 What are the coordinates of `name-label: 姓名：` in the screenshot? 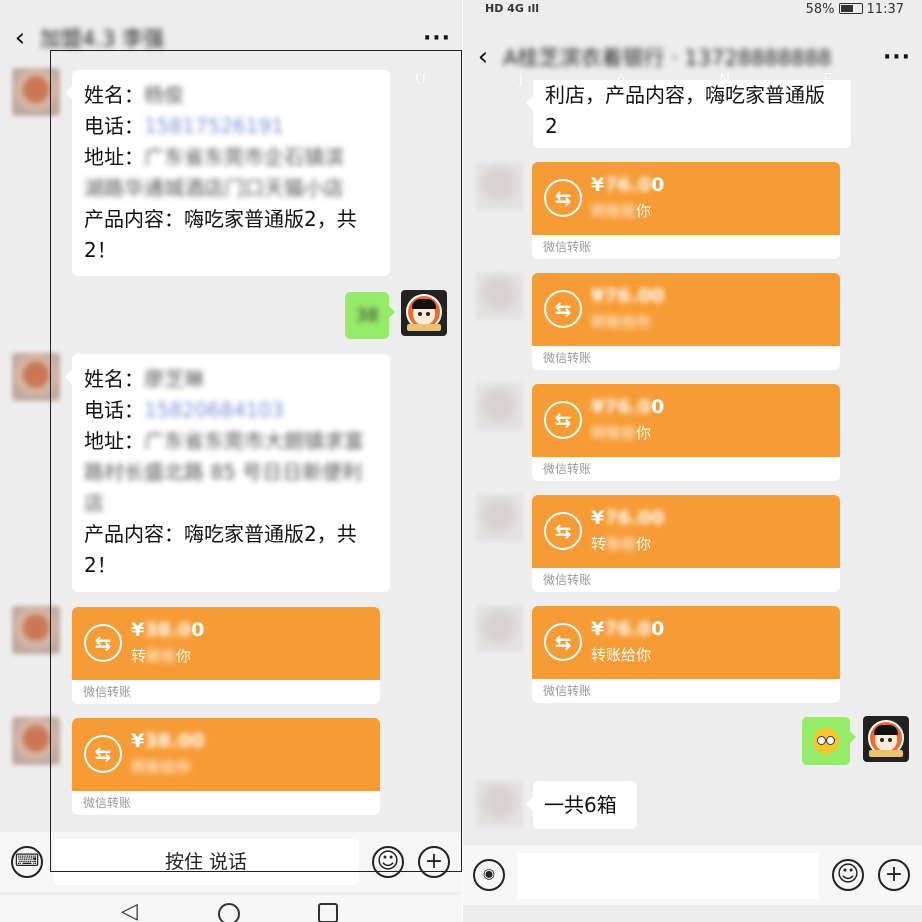 It's located at (114, 379).